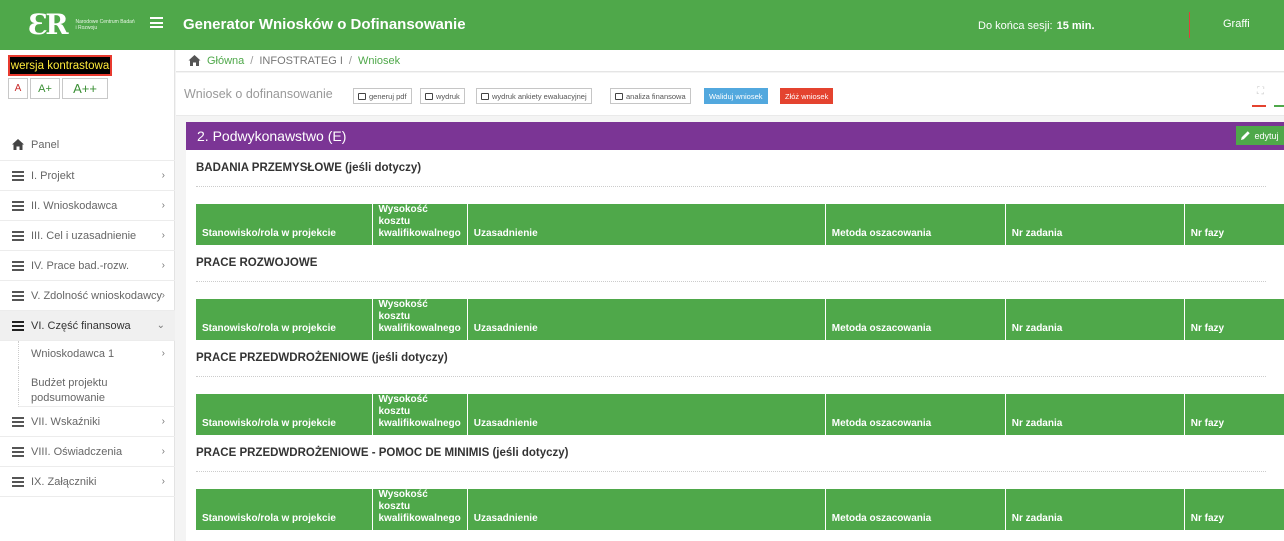 This screenshot has width=1284, height=541. I want to click on sidebar-item-prace: IV. Prace bad.-rozw. ›, so click(87, 266).